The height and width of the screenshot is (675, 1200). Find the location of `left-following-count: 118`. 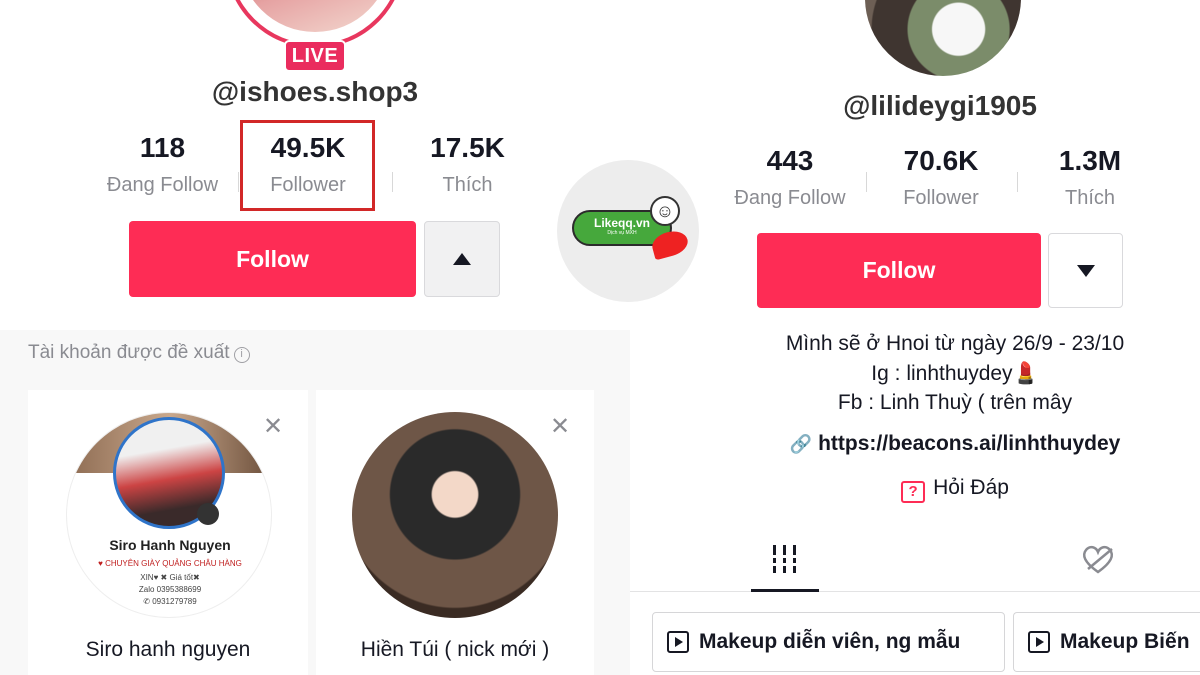

left-following-count: 118 is located at coordinates (162, 147).